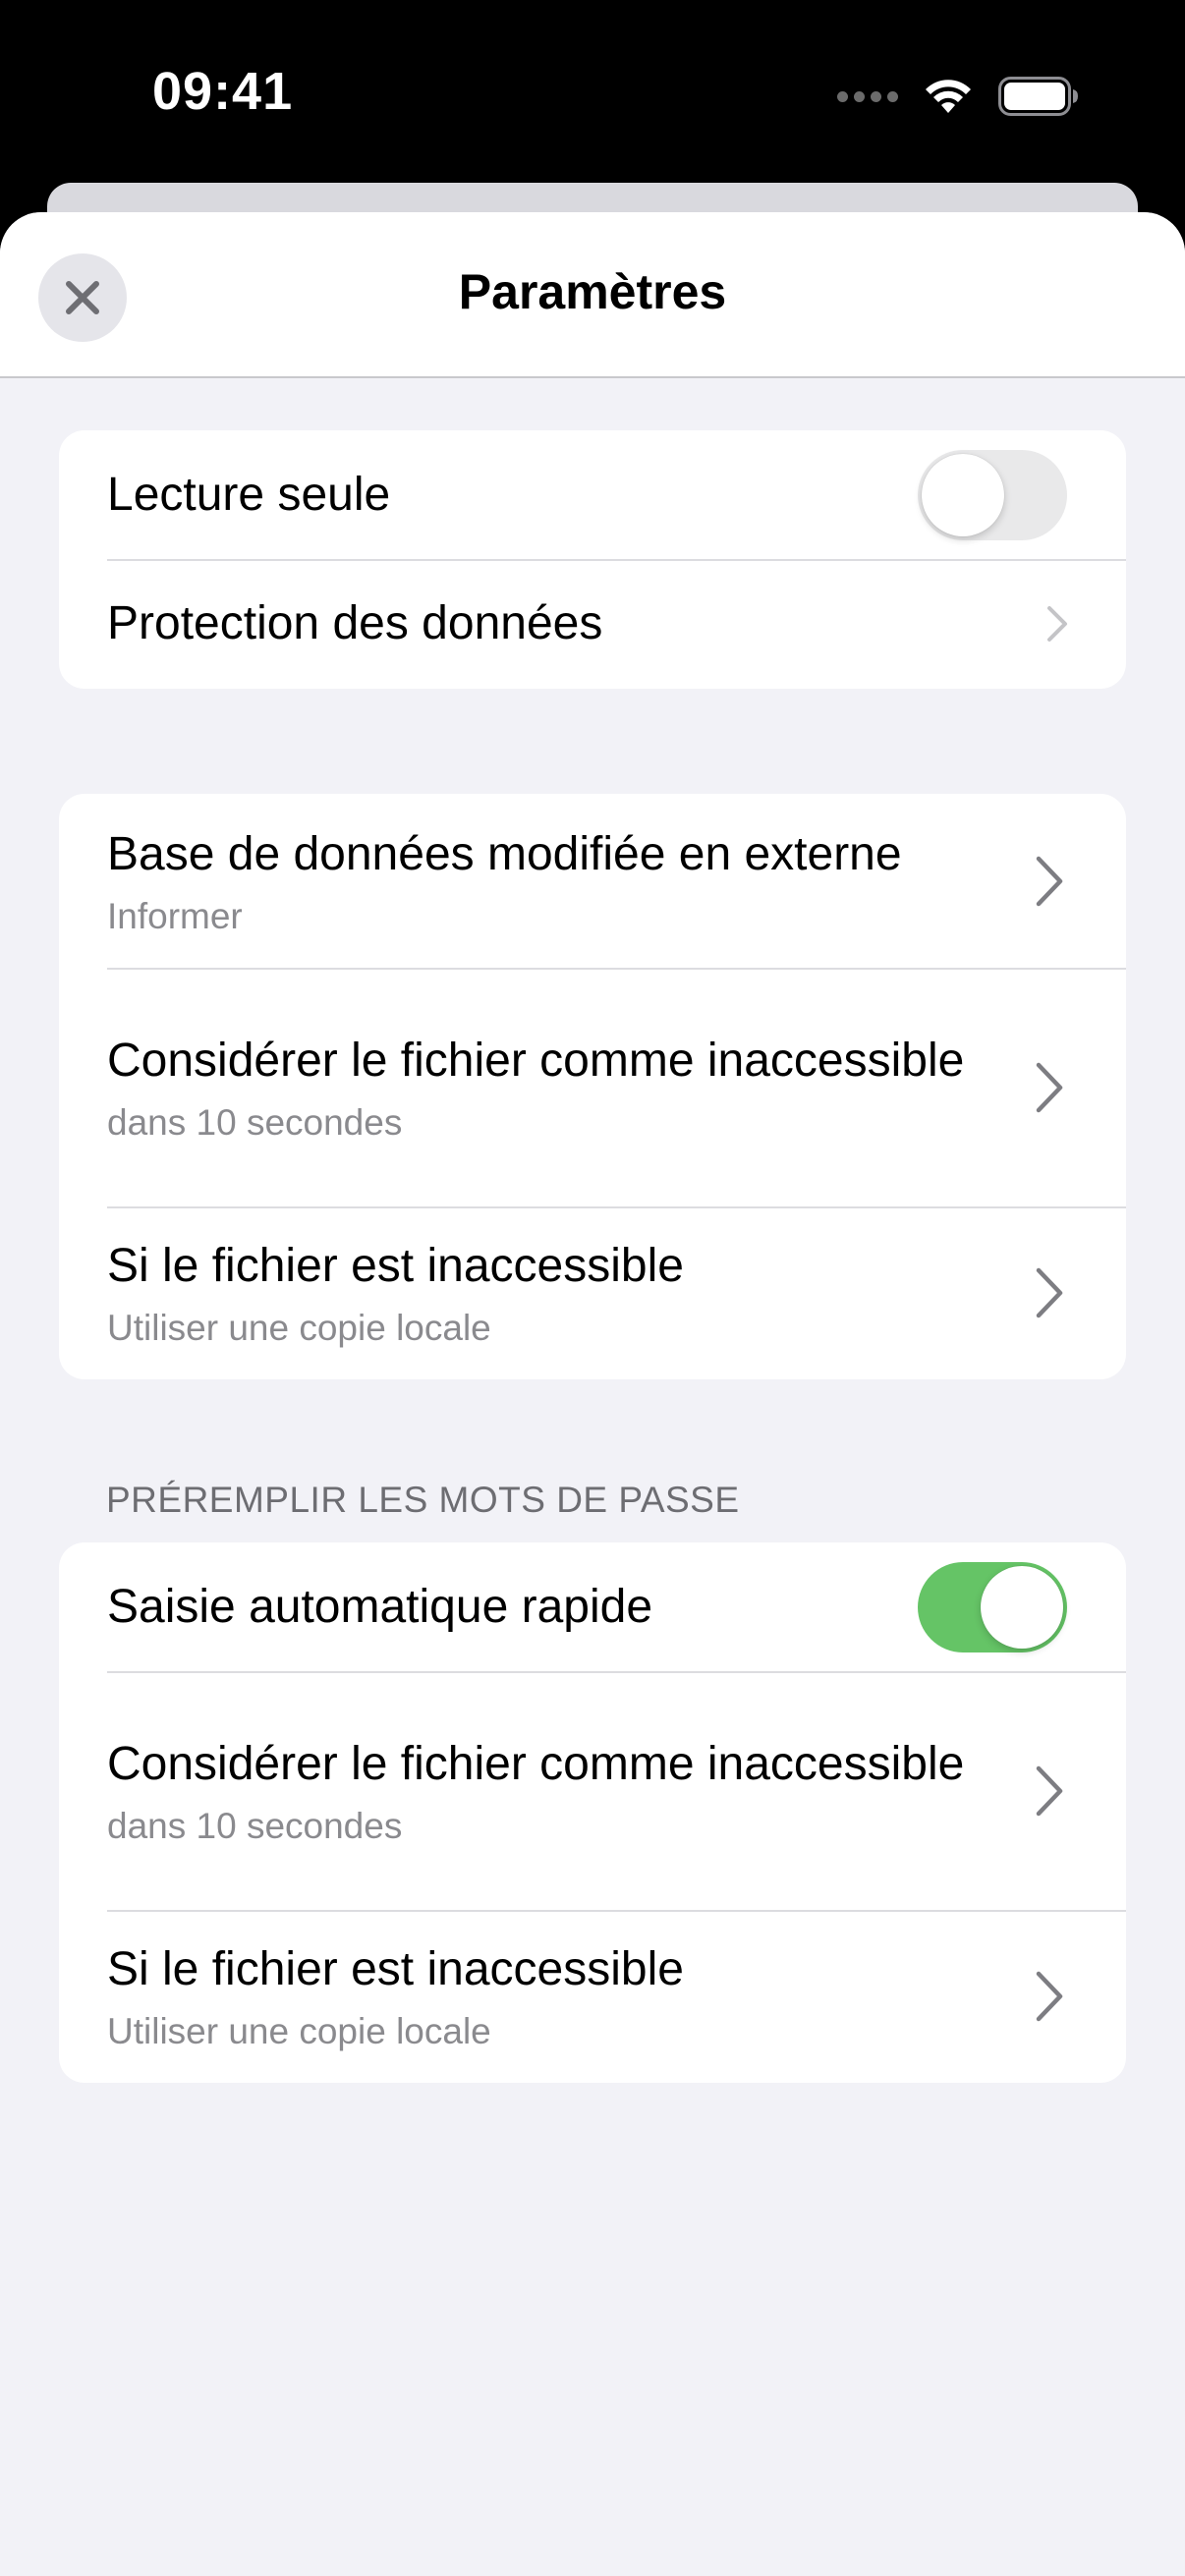 The height and width of the screenshot is (2576, 1185). I want to click on quick-autofill-toggle, so click(993, 1606).